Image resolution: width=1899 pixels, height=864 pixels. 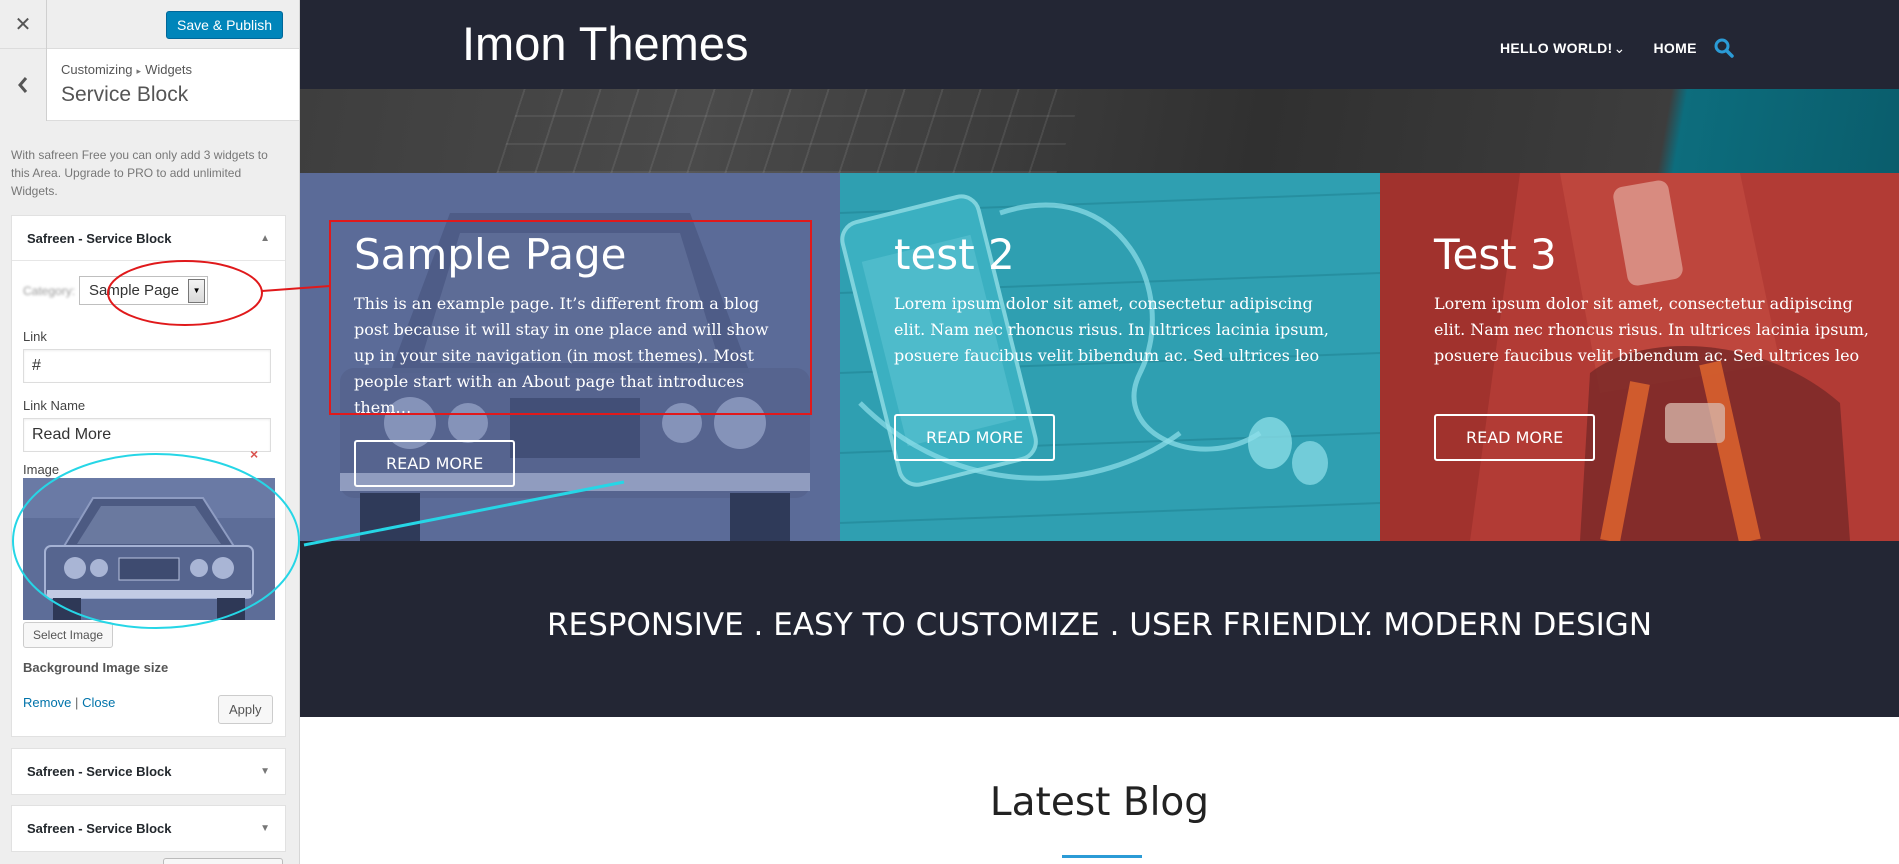 I want to click on select-image-button: Select Image, so click(x=68, y=635).